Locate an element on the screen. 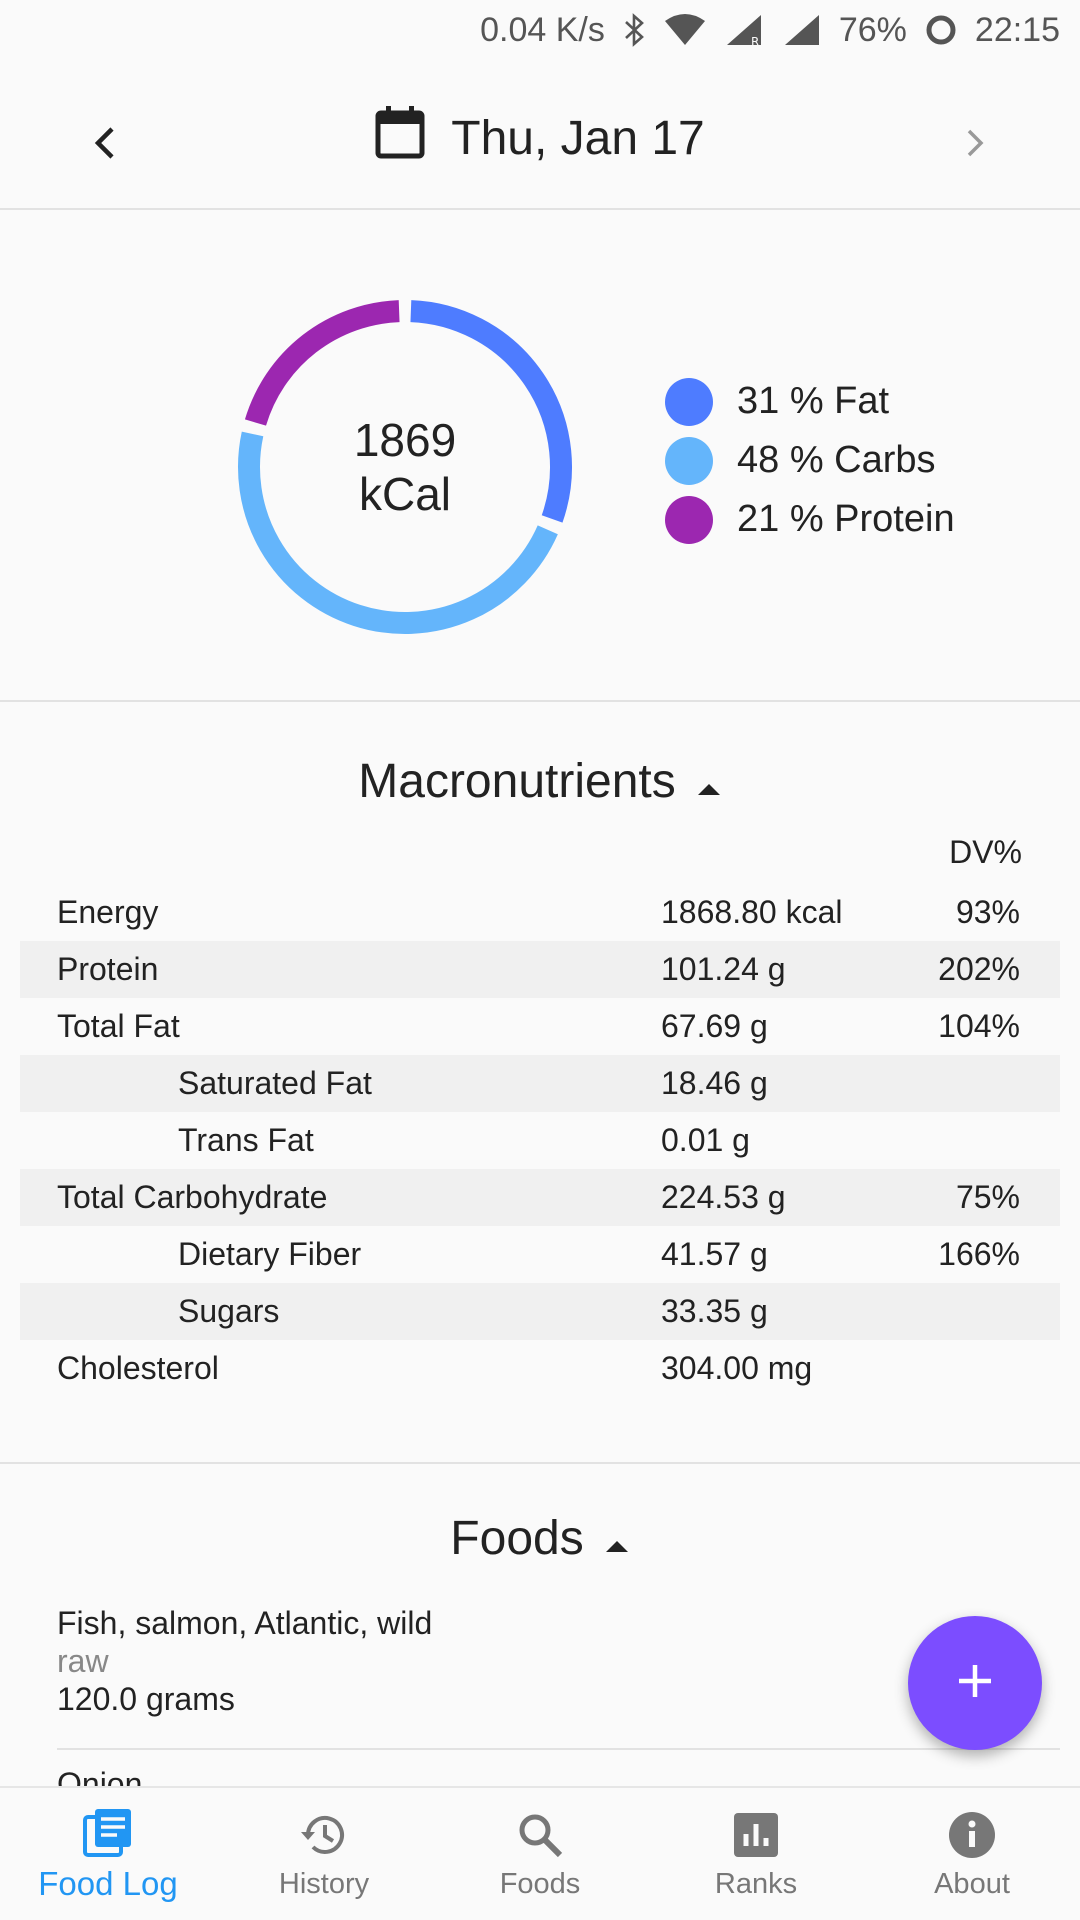 The width and height of the screenshot is (1080, 1920). date-picker-button: Thu, Jan 17 is located at coordinates (540, 138).